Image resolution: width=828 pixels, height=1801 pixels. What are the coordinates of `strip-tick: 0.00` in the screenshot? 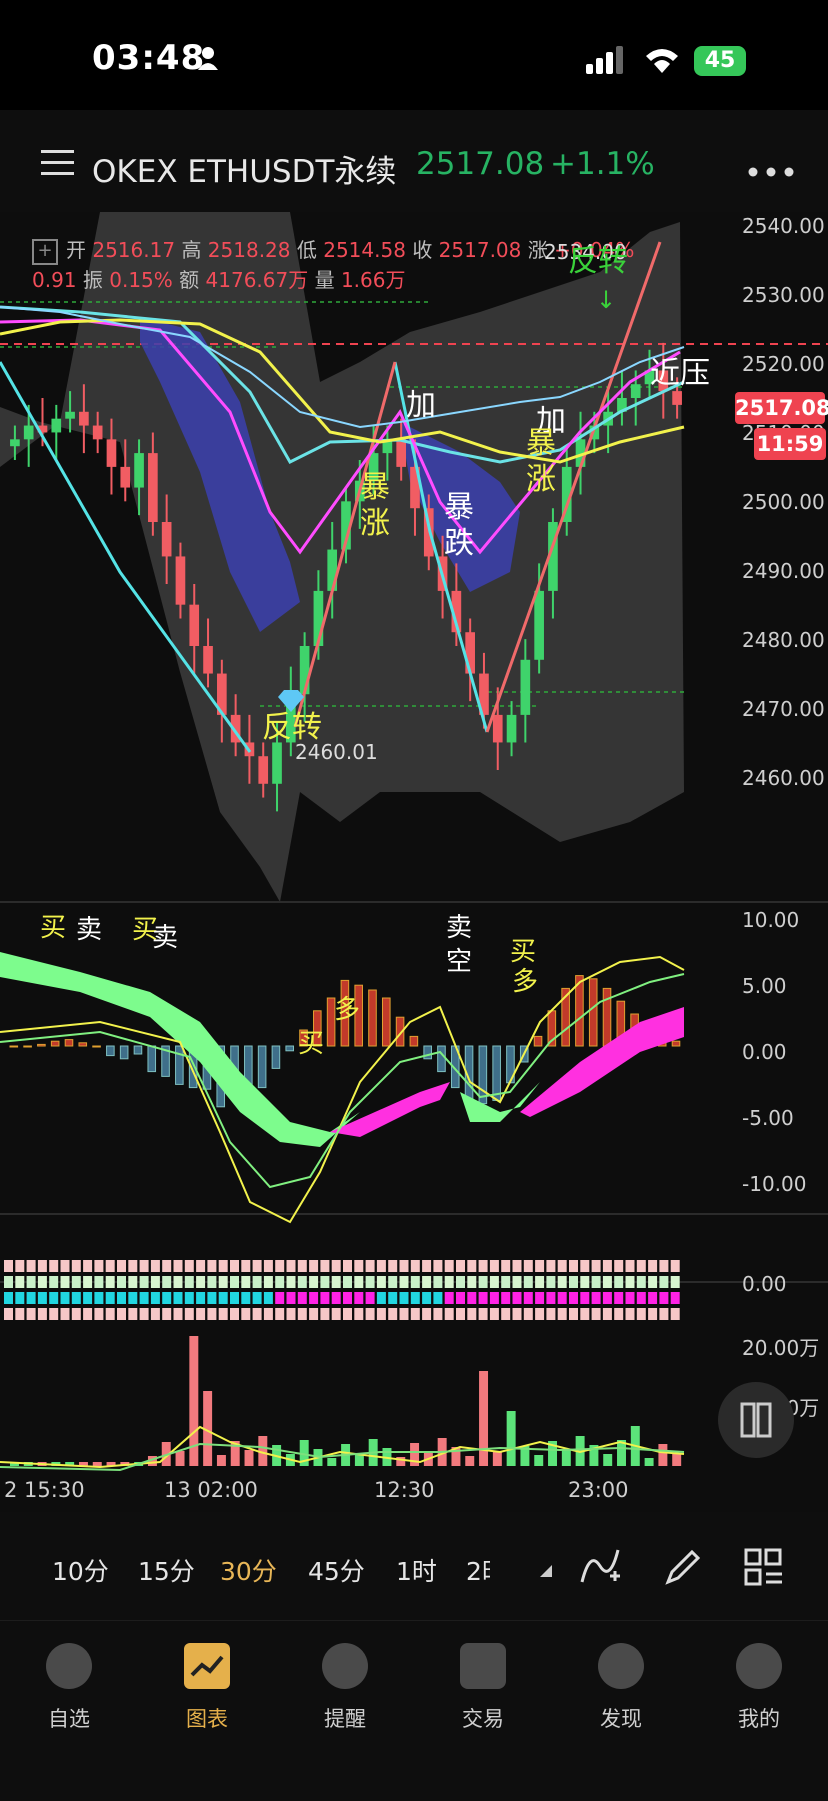 It's located at (764, 1284).